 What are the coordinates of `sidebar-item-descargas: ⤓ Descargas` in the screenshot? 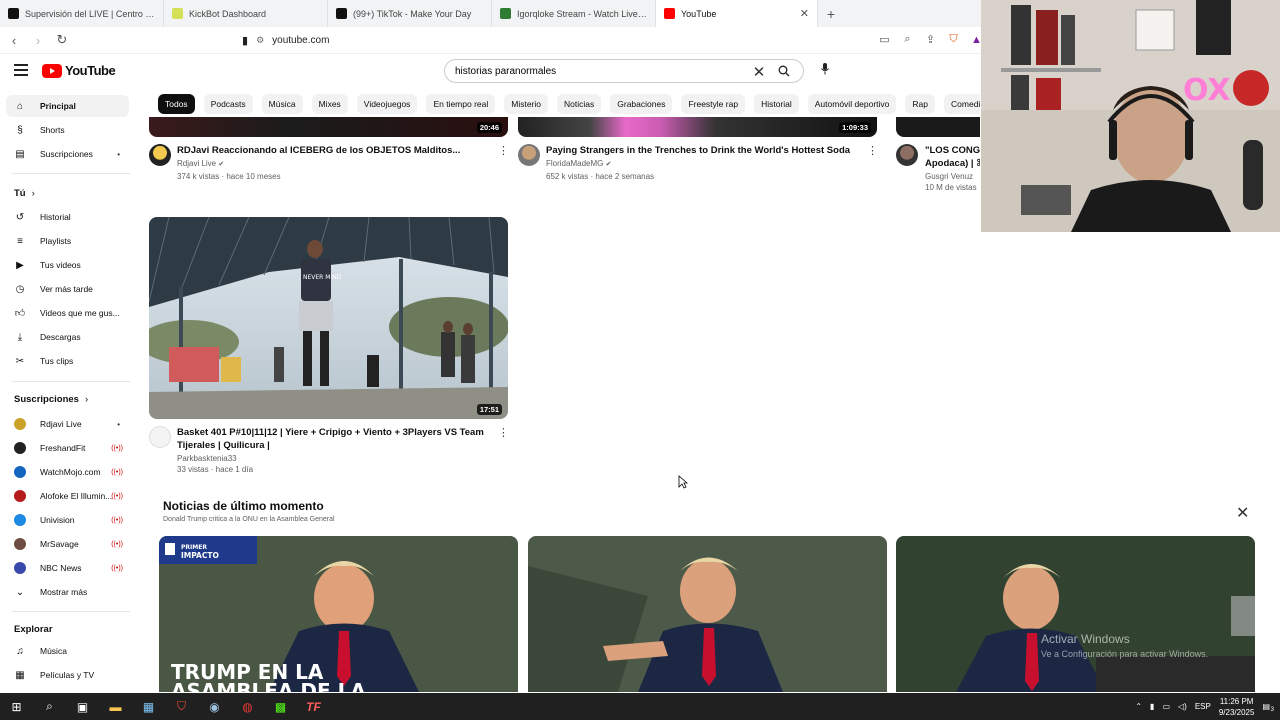 It's located at (67, 337).